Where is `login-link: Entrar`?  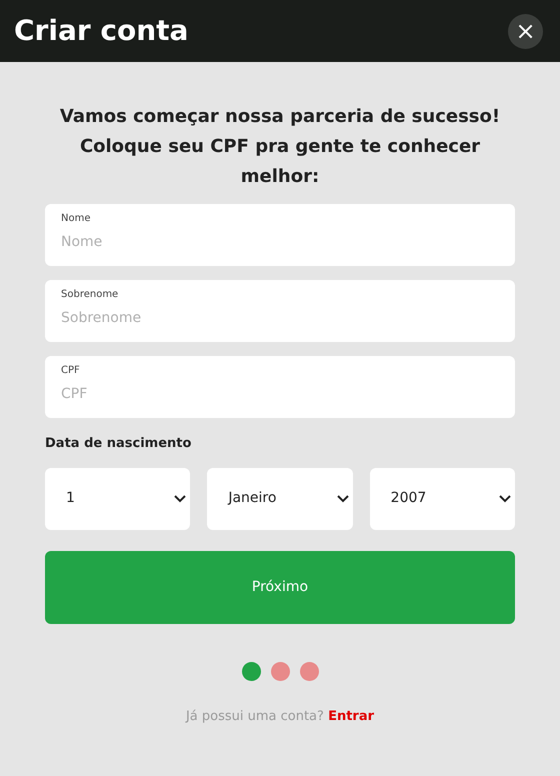
login-link: Entrar is located at coordinates (351, 716).